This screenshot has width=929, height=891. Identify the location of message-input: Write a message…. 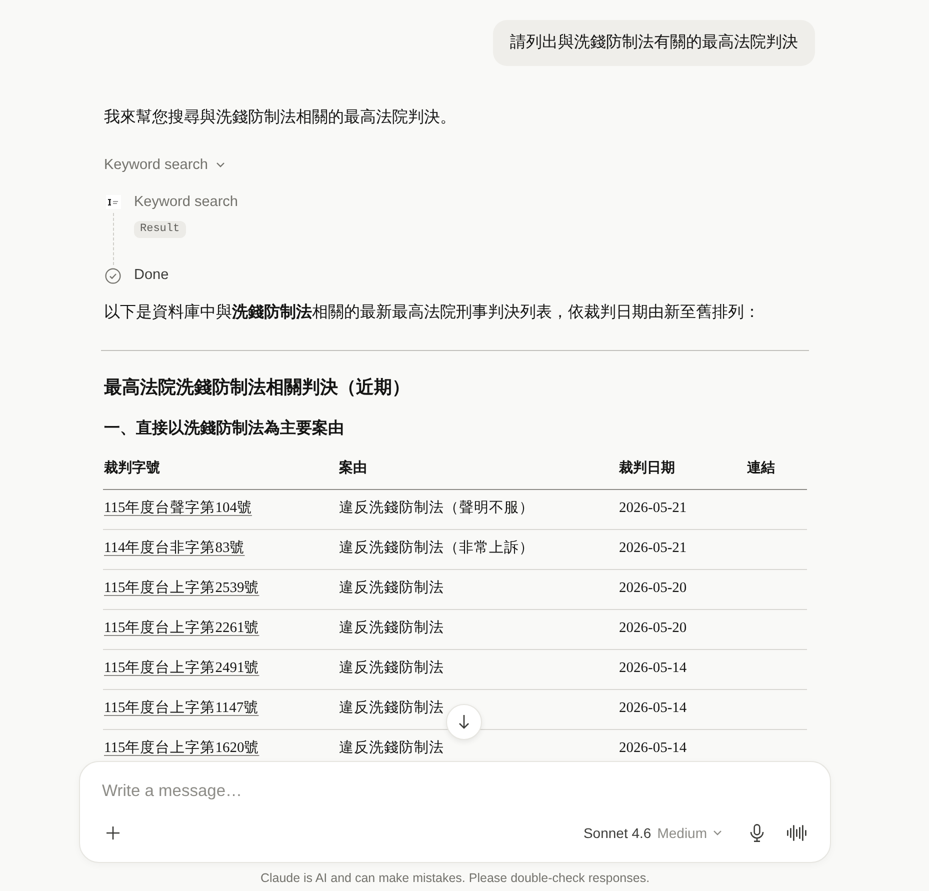
(455, 791).